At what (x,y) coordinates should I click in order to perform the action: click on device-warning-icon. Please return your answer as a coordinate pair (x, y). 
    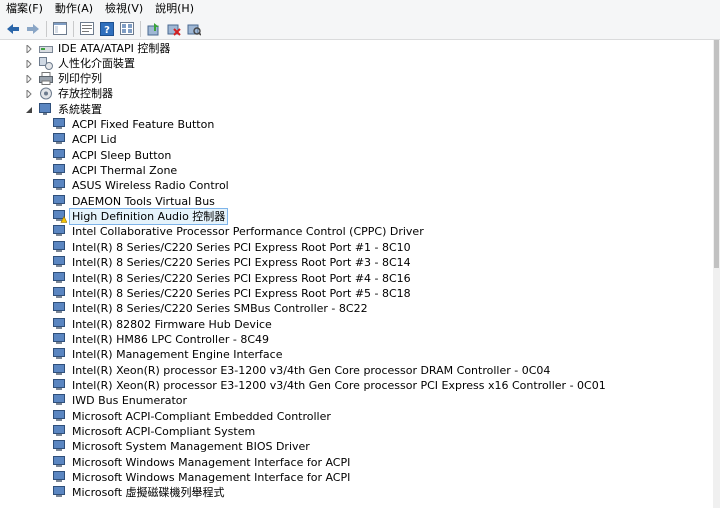
    Looking at the image, I should click on (60, 216).